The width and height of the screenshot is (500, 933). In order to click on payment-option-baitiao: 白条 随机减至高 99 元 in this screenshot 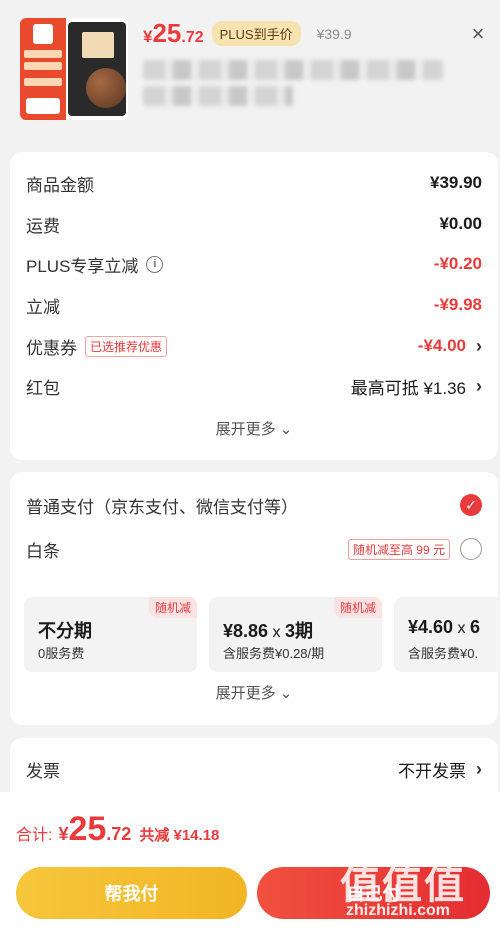, I will do `click(254, 549)`.